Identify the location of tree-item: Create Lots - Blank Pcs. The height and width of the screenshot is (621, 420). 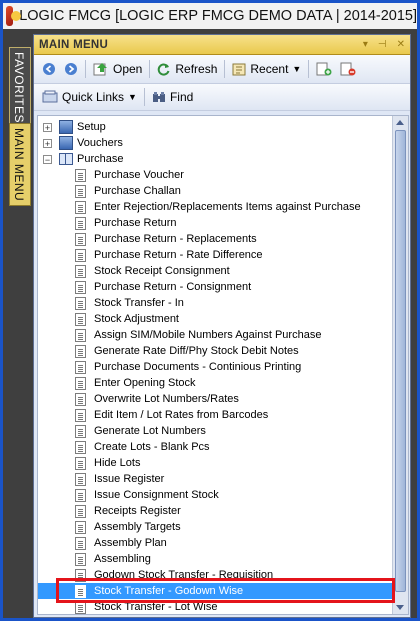
(216, 447).